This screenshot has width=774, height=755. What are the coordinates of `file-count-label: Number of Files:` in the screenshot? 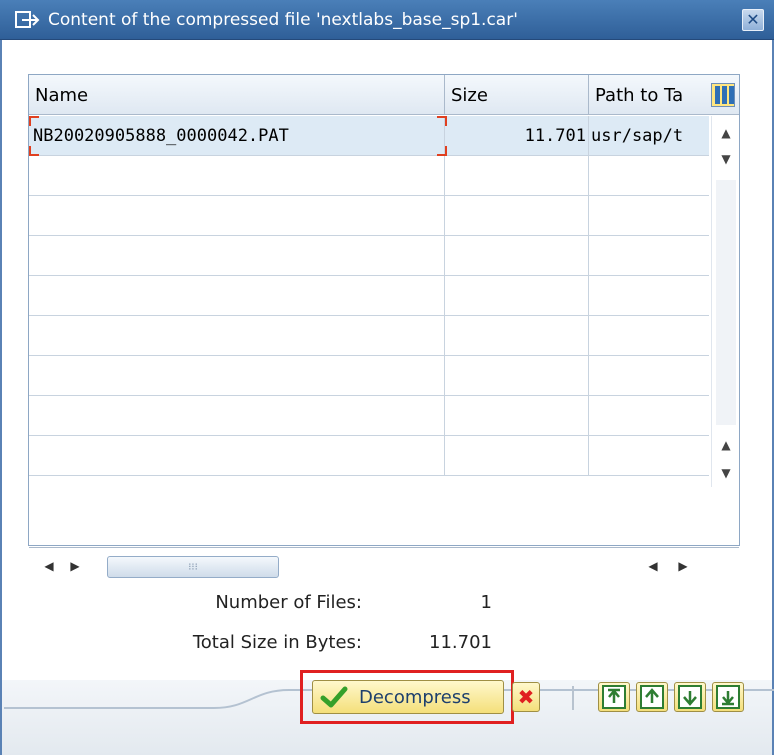 It's located at (288, 602).